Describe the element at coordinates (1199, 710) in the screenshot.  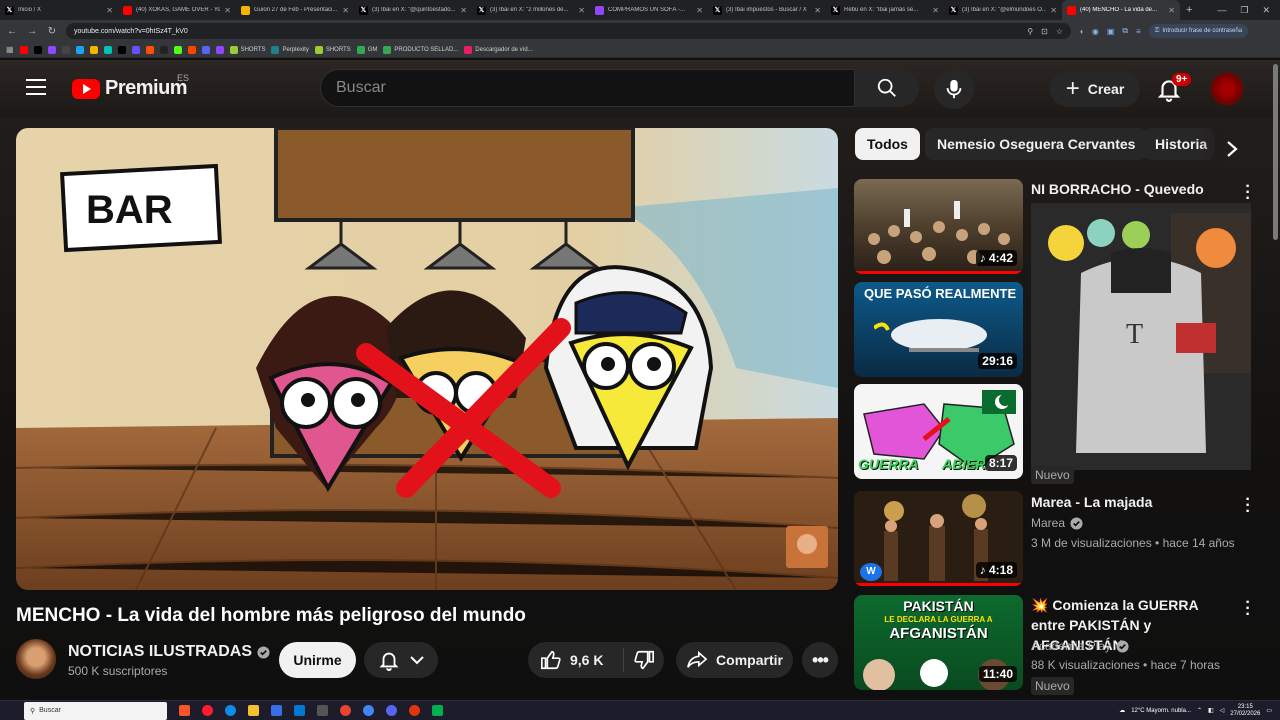
I see `tray-chevron-icon: ⌃` at that location.